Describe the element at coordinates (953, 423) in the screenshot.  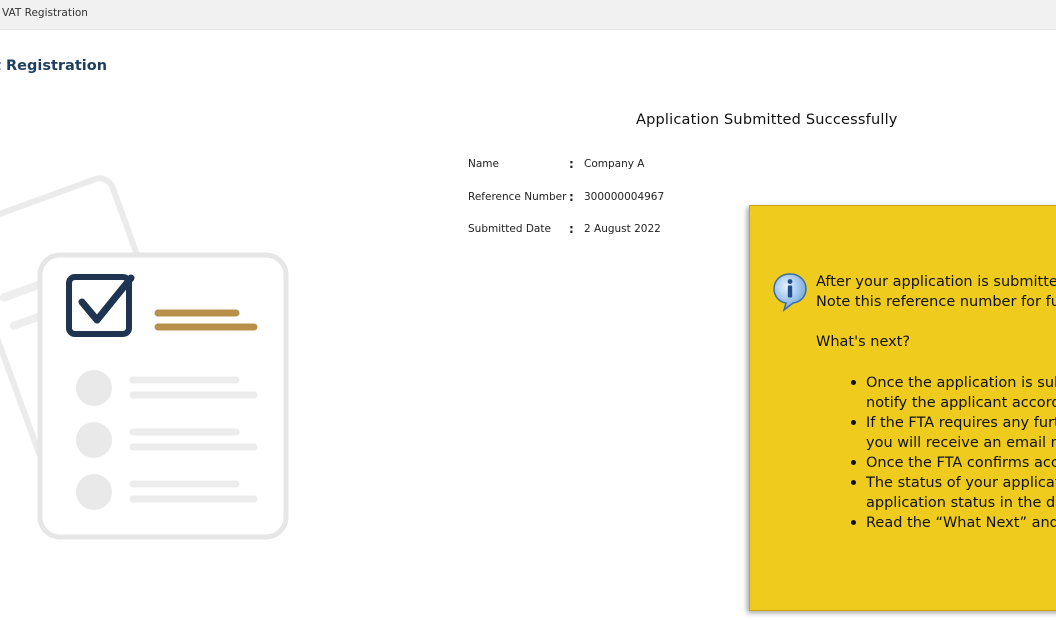
I see `list-item: If the FTA requires any furt` at that location.